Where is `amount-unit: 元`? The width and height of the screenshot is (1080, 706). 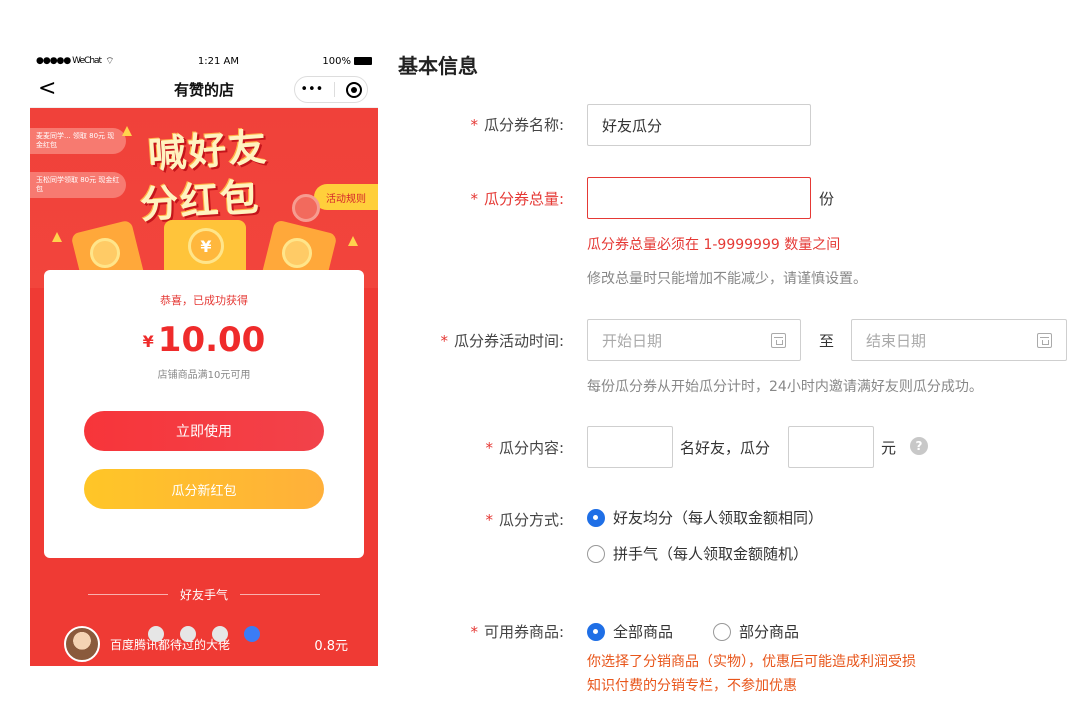
amount-unit: 元 is located at coordinates (889, 448).